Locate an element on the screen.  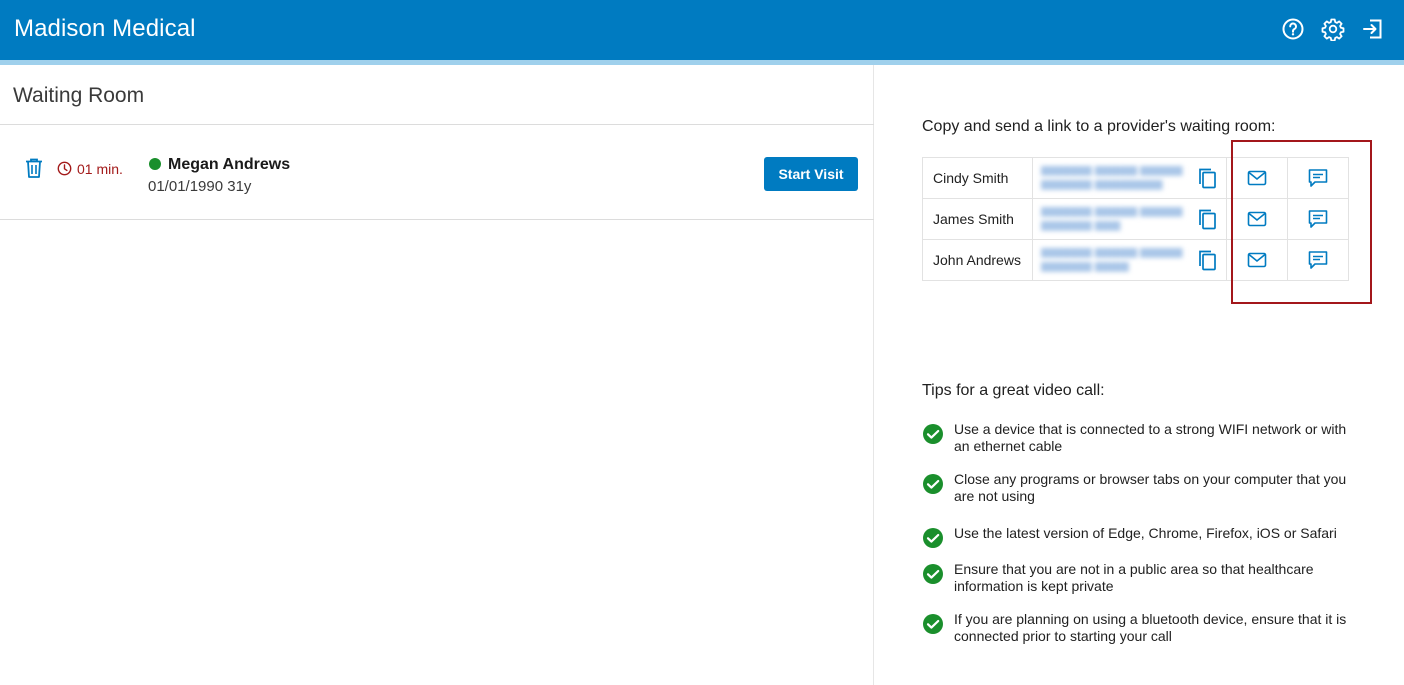
patient-name: Megan Andrews is located at coordinates (229, 164).